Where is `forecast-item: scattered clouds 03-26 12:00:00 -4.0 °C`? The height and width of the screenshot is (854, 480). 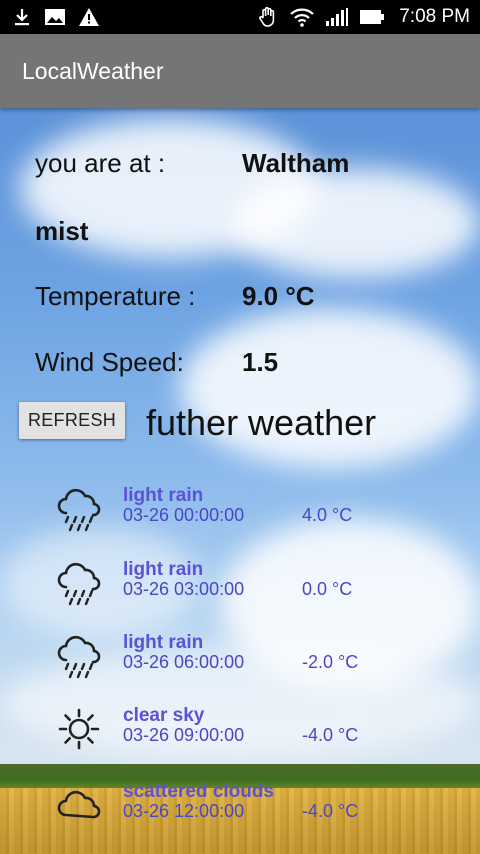 forecast-item: scattered clouds 03-26 12:00:00 -4.0 °C is located at coordinates (240, 816).